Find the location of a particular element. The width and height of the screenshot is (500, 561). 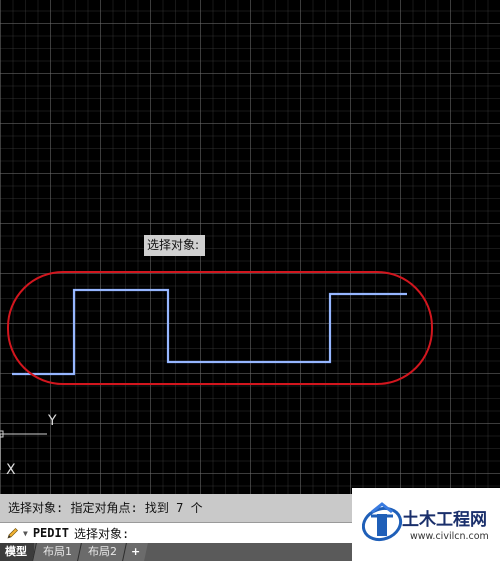

watermark-url: www.civilcn.com is located at coordinates (449, 536).